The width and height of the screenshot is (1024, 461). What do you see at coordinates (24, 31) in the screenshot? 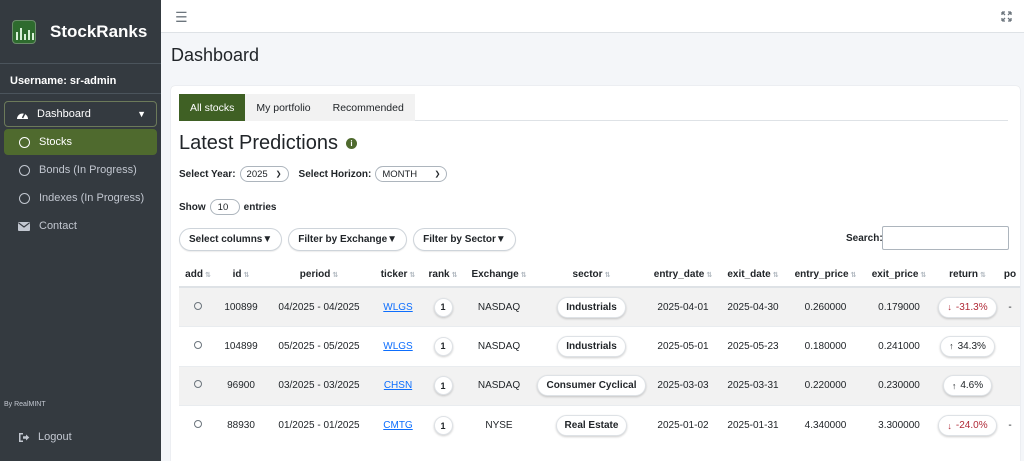
I see `logo-icon` at bounding box center [24, 31].